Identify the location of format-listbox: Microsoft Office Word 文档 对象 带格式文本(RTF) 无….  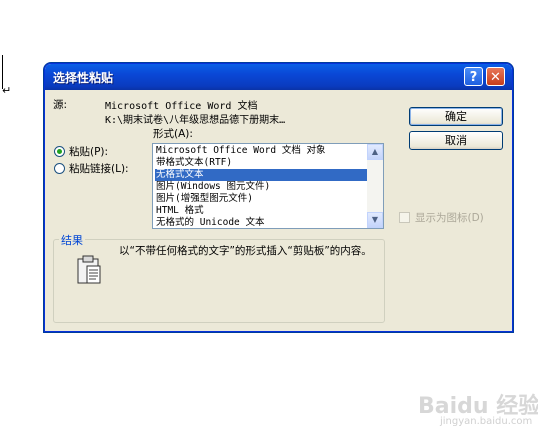
(268, 186).